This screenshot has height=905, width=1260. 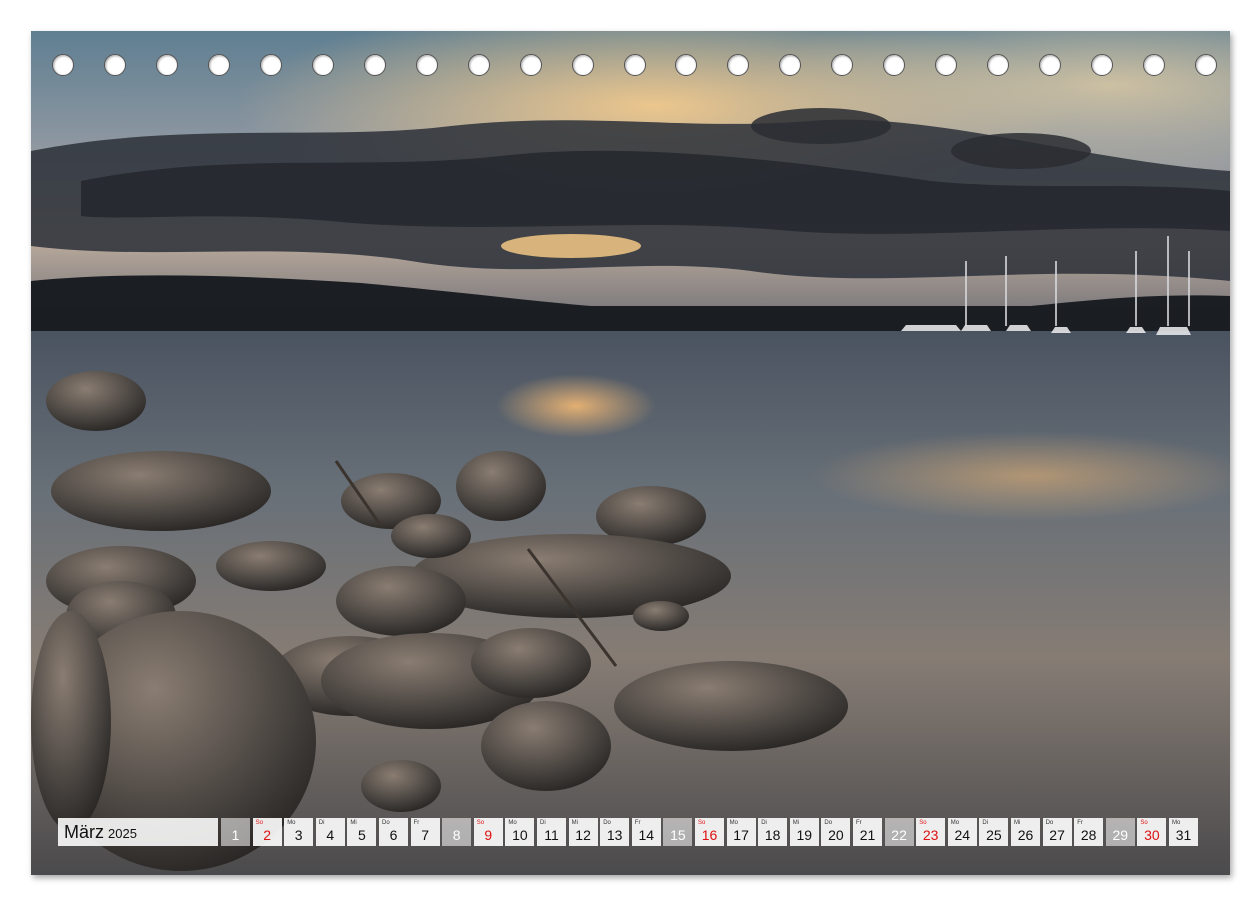 What do you see at coordinates (1183, 835) in the screenshot?
I see `day-number: 31` at bounding box center [1183, 835].